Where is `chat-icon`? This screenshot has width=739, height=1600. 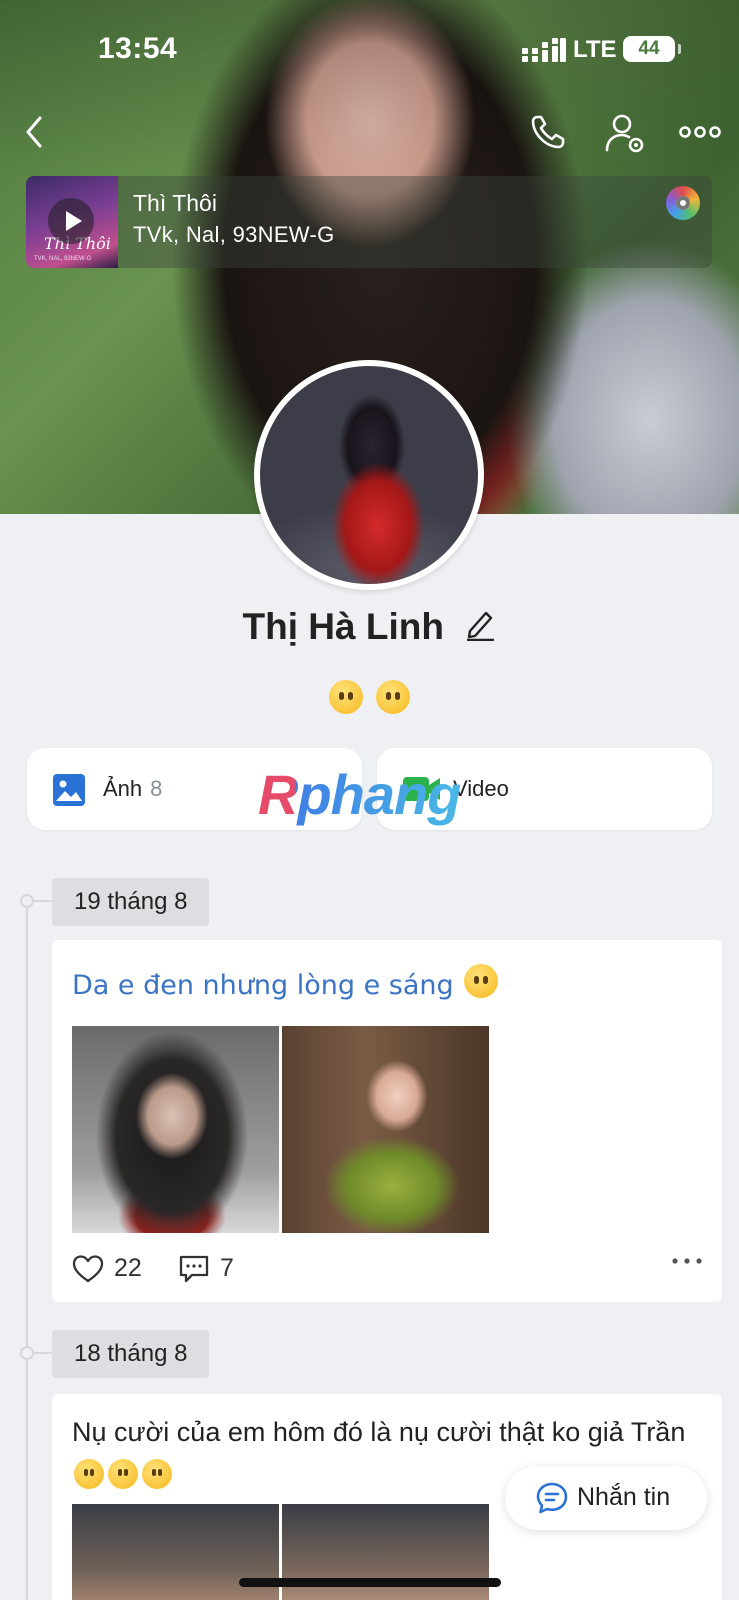 chat-icon is located at coordinates (552, 1498).